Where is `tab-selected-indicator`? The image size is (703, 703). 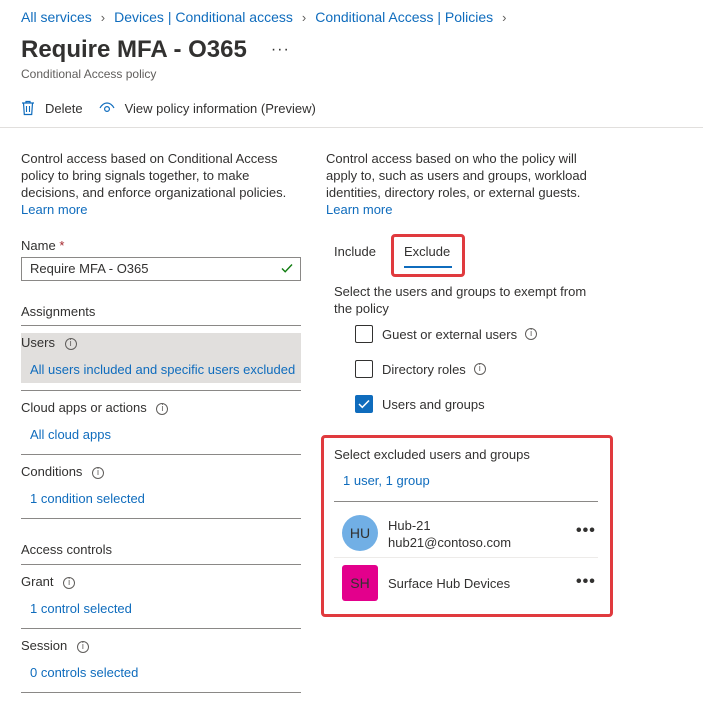 tab-selected-indicator is located at coordinates (428, 267).